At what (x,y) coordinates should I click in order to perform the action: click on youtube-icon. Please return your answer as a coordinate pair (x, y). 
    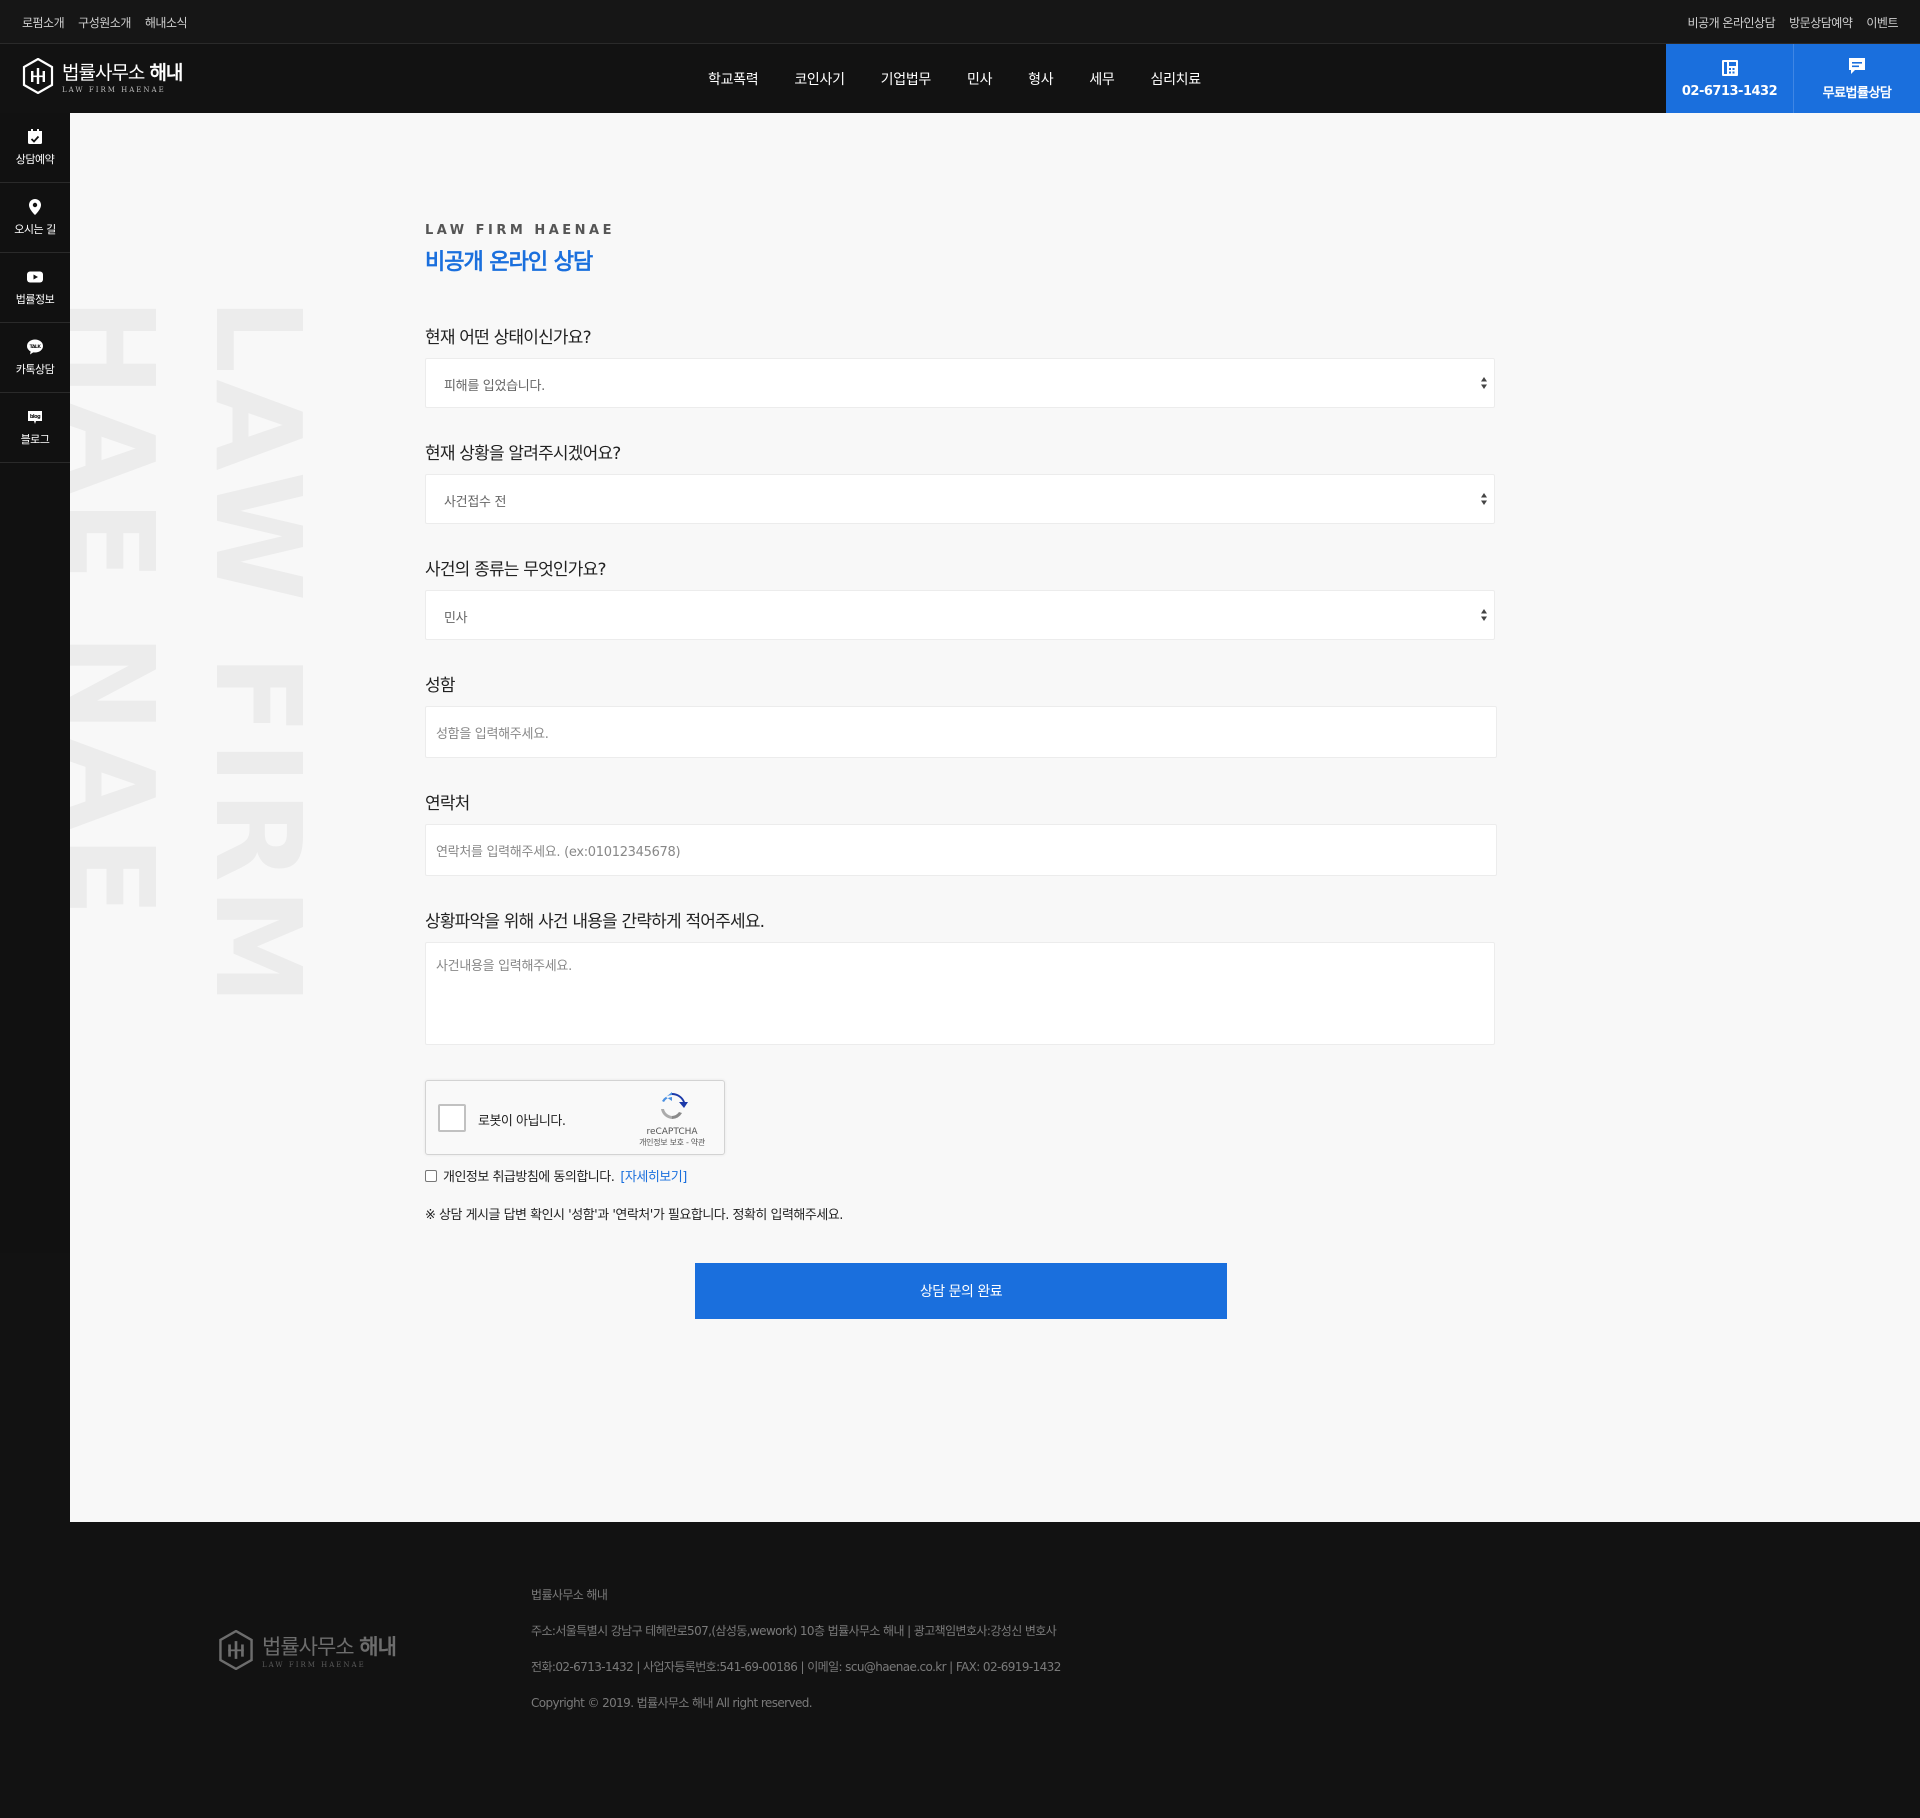
    Looking at the image, I should click on (35, 277).